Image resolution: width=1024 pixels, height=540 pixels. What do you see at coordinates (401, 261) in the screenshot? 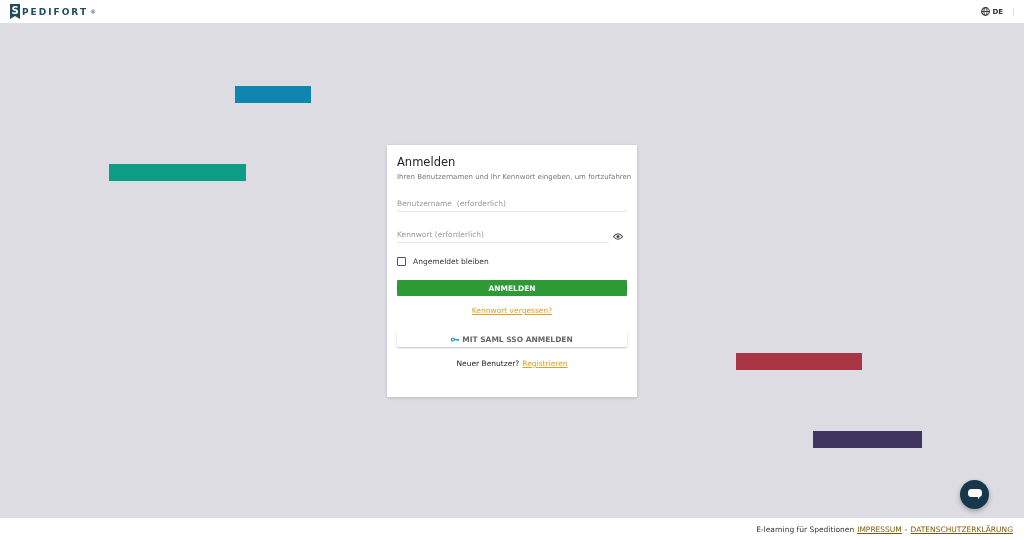
I see `remember-checkbox` at bounding box center [401, 261].